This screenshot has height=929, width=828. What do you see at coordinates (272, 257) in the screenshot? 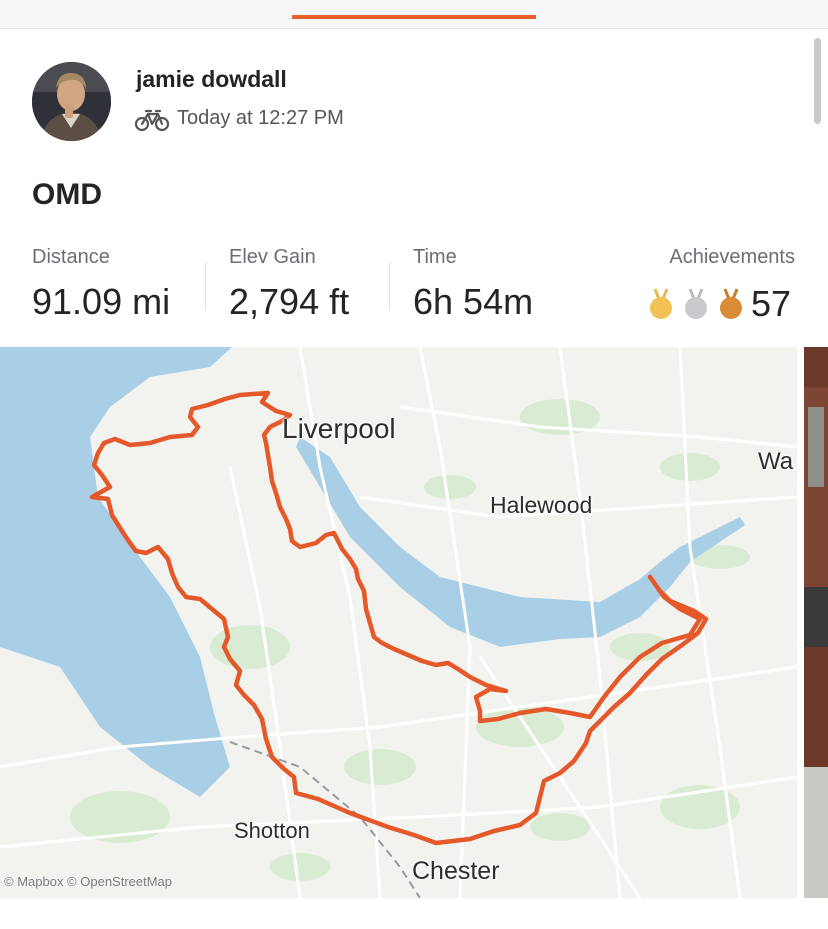
I see `elev-gain-label: Elev Gain` at bounding box center [272, 257].